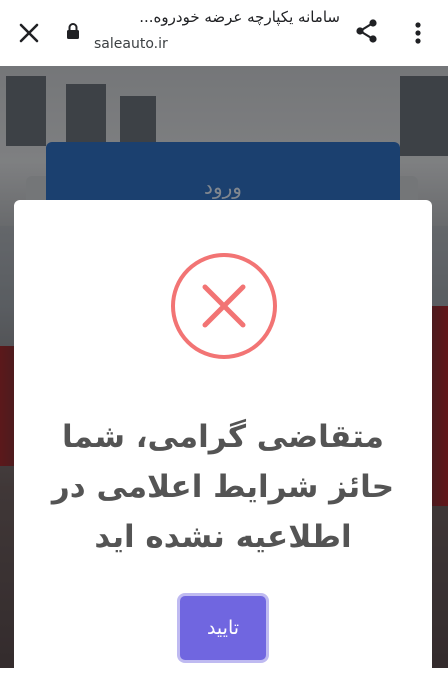 The width and height of the screenshot is (448, 680). What do you see at coordinates (29, 33) in the screenshot?
I see `close-icon` at bounding box center [29, 33].